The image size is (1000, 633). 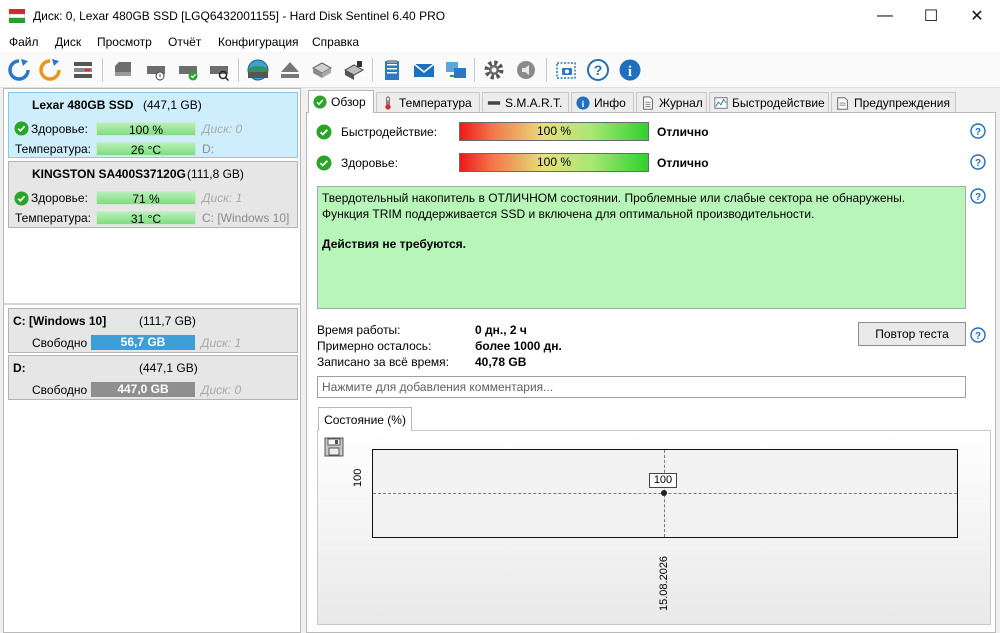 I want to click on toolbar: ? i, so click(x=500, y=70).